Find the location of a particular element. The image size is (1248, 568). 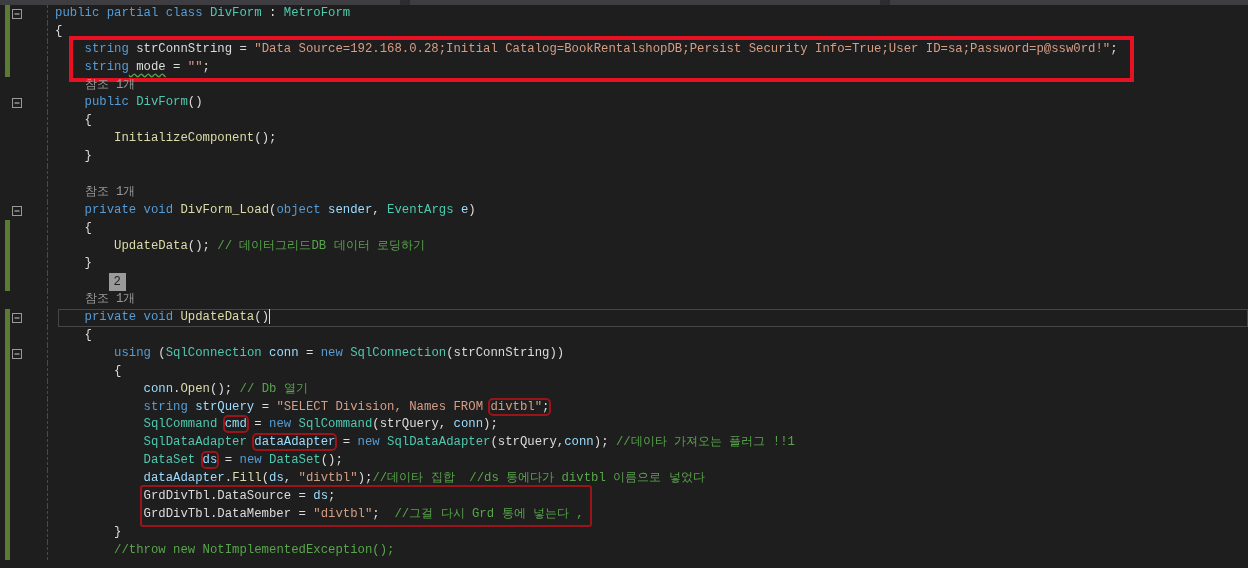

code-line: private void UpdateData() is located at coordinates (177, 318).